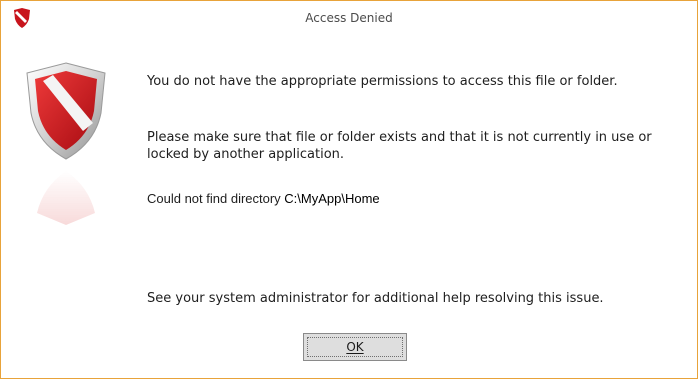 Image resolution: width=698 pixels, height=379 pixels. I want to click on directory-prefix: Could not find directory, so click(216, 198).